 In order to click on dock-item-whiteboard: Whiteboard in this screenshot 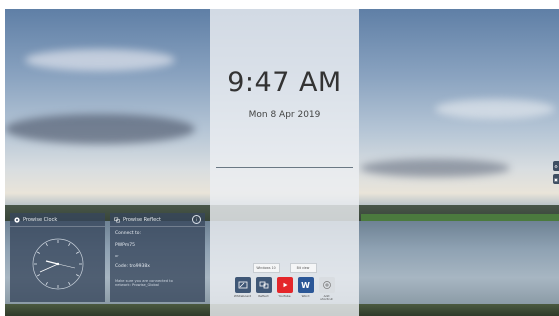, I will do `click(242, 289)`.